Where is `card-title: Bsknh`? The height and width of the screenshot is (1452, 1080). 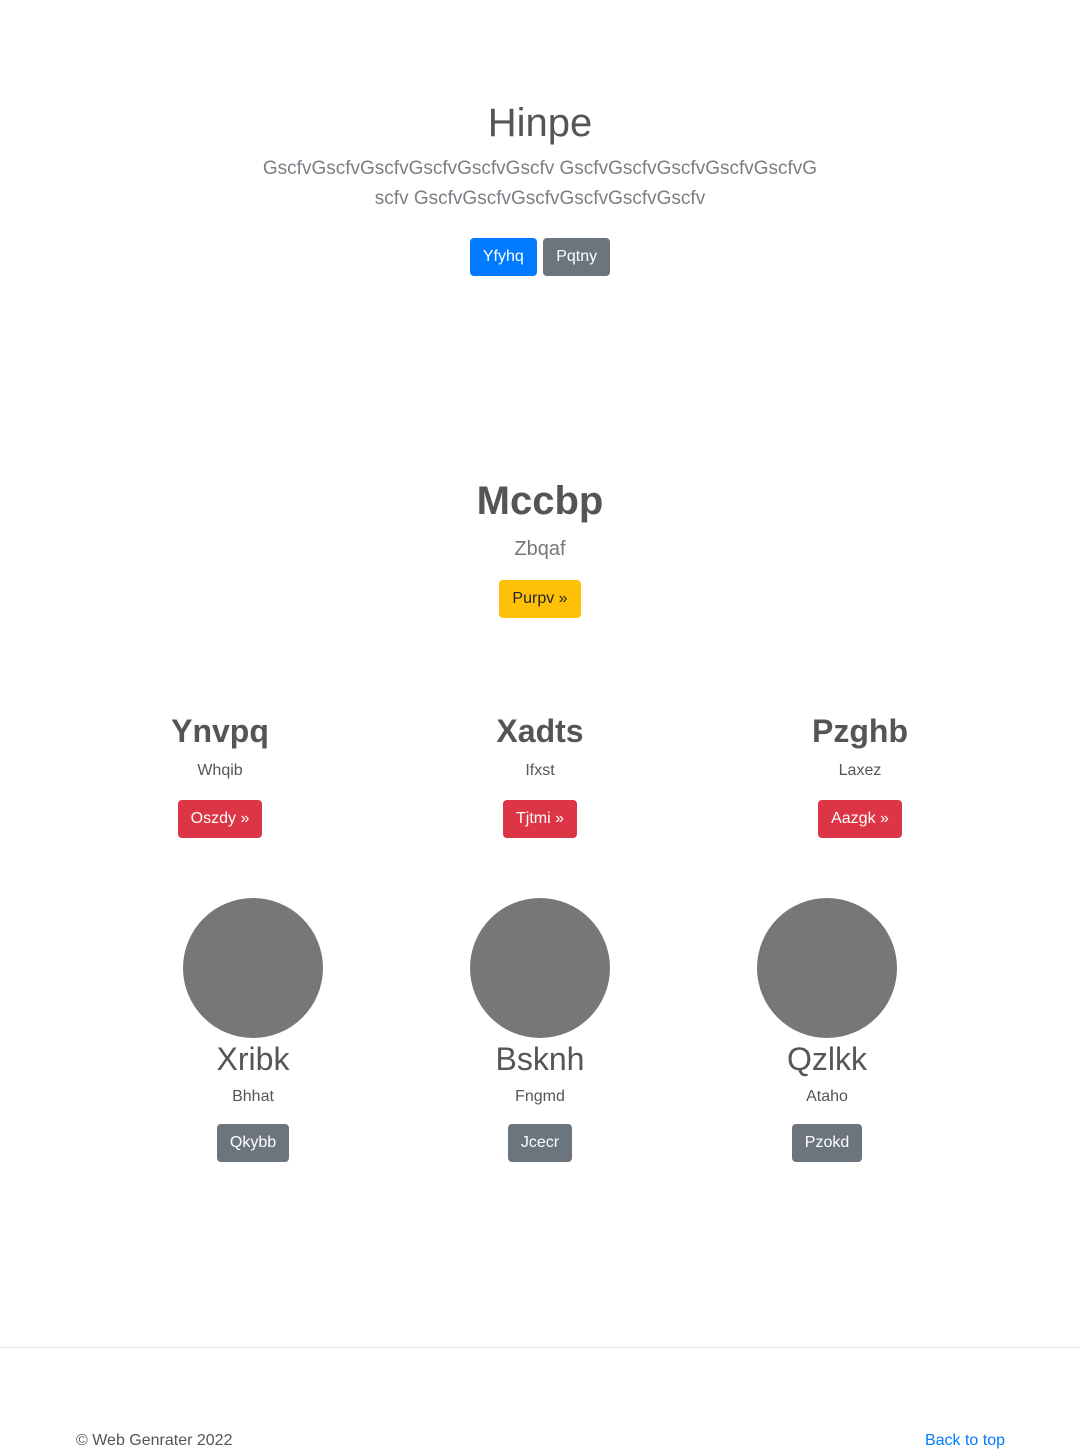 card-title: Bsknh is located at coordinates (540, 1059).